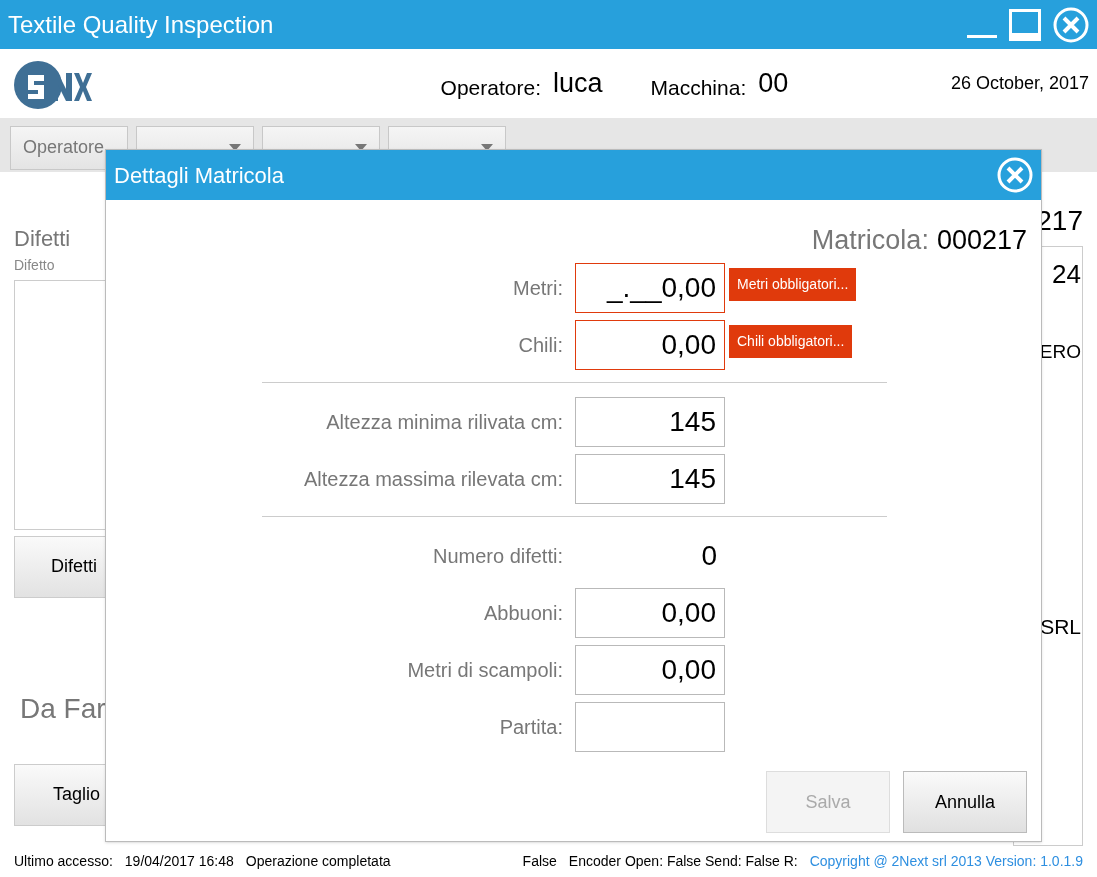 This screenshot has height=877, width=1097. What do you see at coordinates (141, 24) in the screenshot?
I see `window-title: Textile Quality Inspection` at bounding box center [141, 24].